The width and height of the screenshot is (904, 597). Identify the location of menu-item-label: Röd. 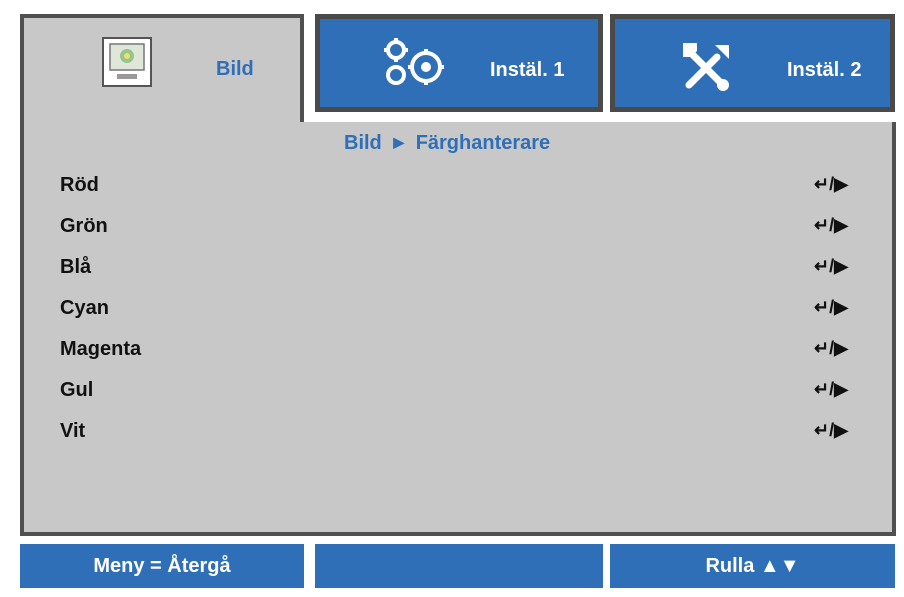
(79, 185).